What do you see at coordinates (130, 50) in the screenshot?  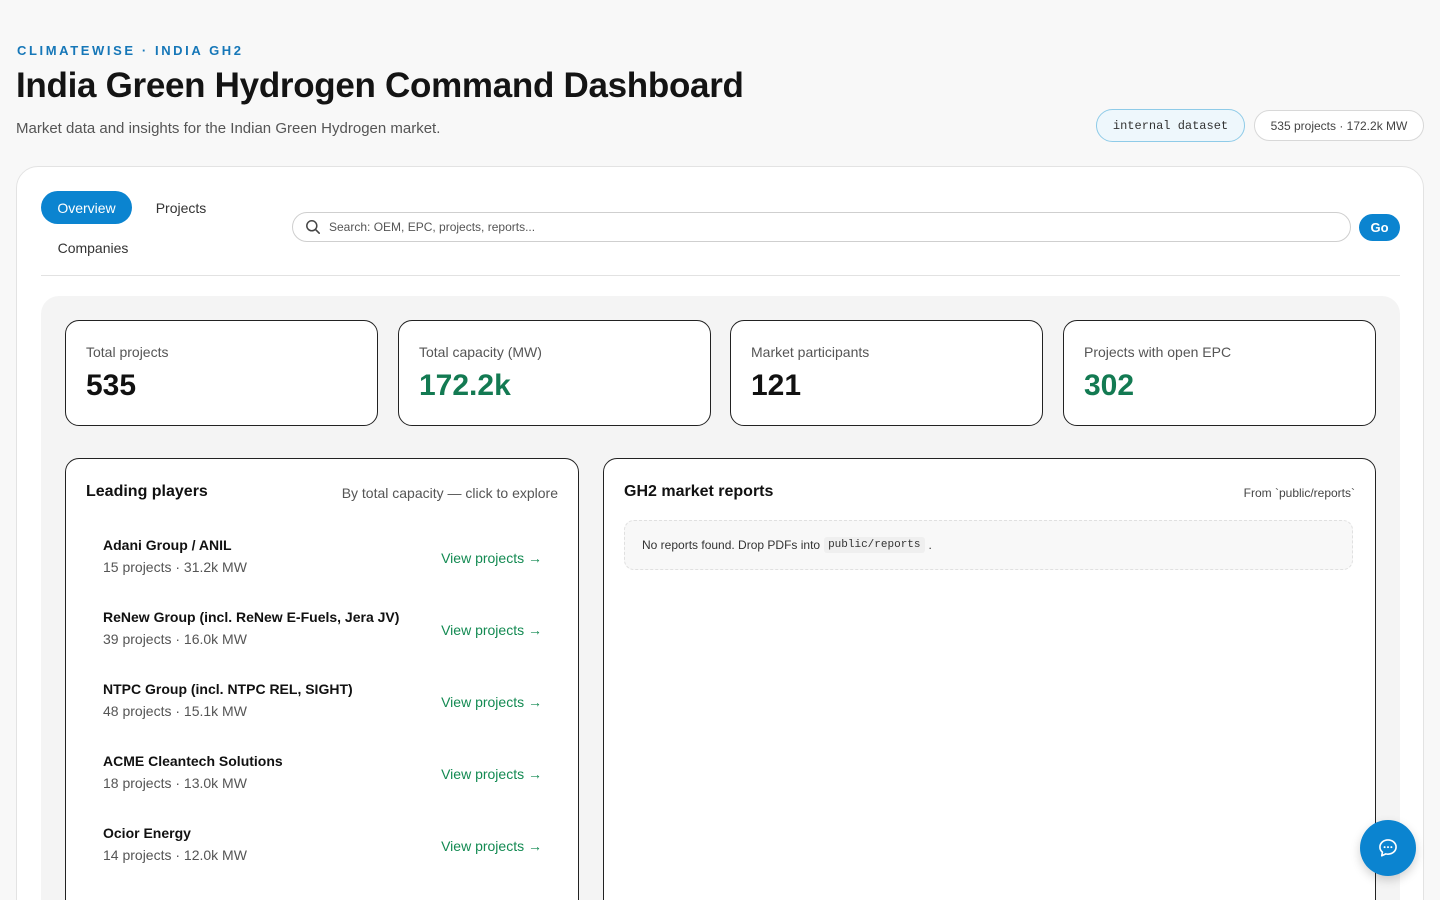 I see `eyebrow-label: CLIMATEWISE · INDIA GH2` at bounding box center [130, 50].